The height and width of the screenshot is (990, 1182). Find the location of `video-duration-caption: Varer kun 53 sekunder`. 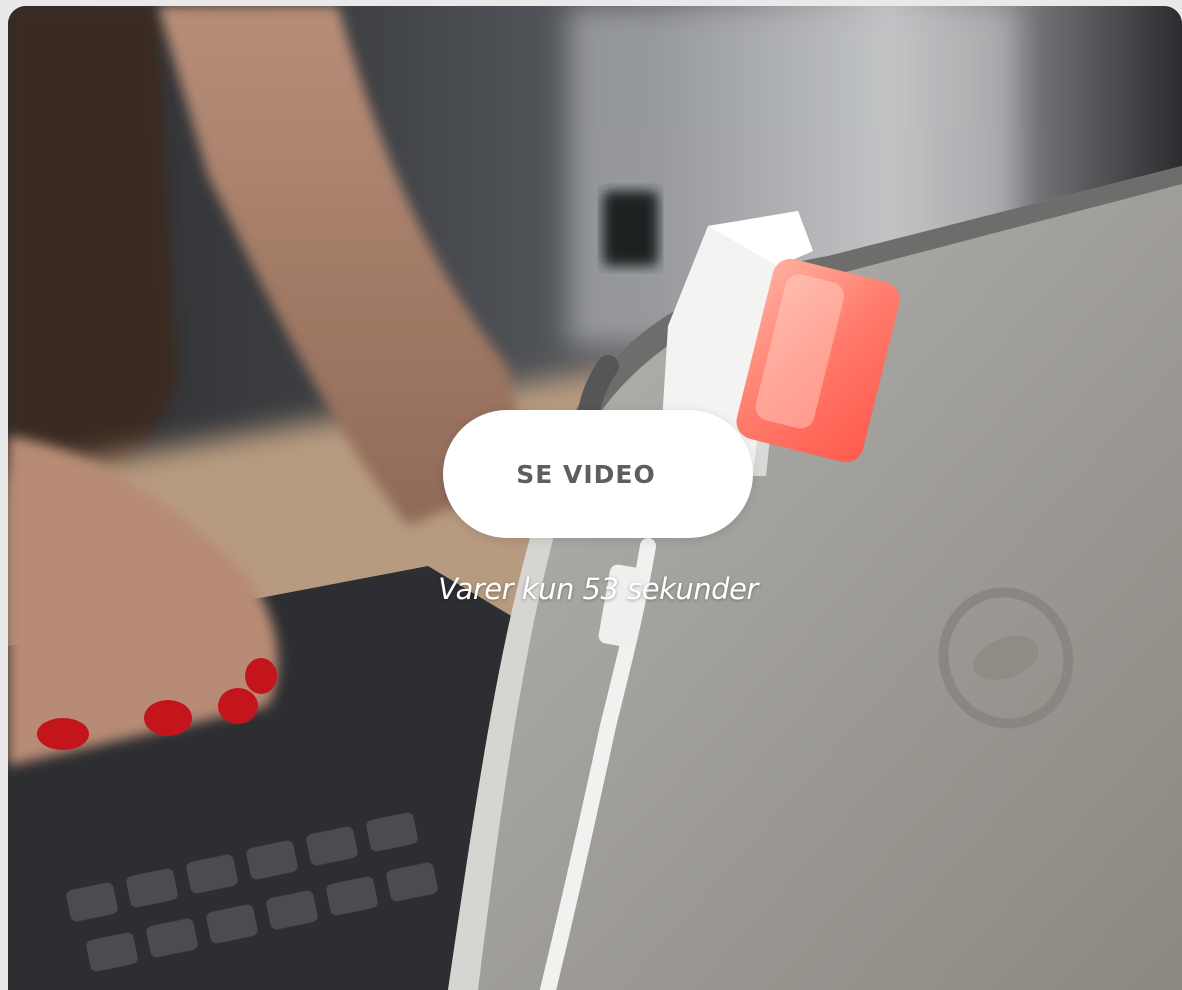

video-duration-caption: Varer kun 53 sekunder is located at coordinates (598, 589).